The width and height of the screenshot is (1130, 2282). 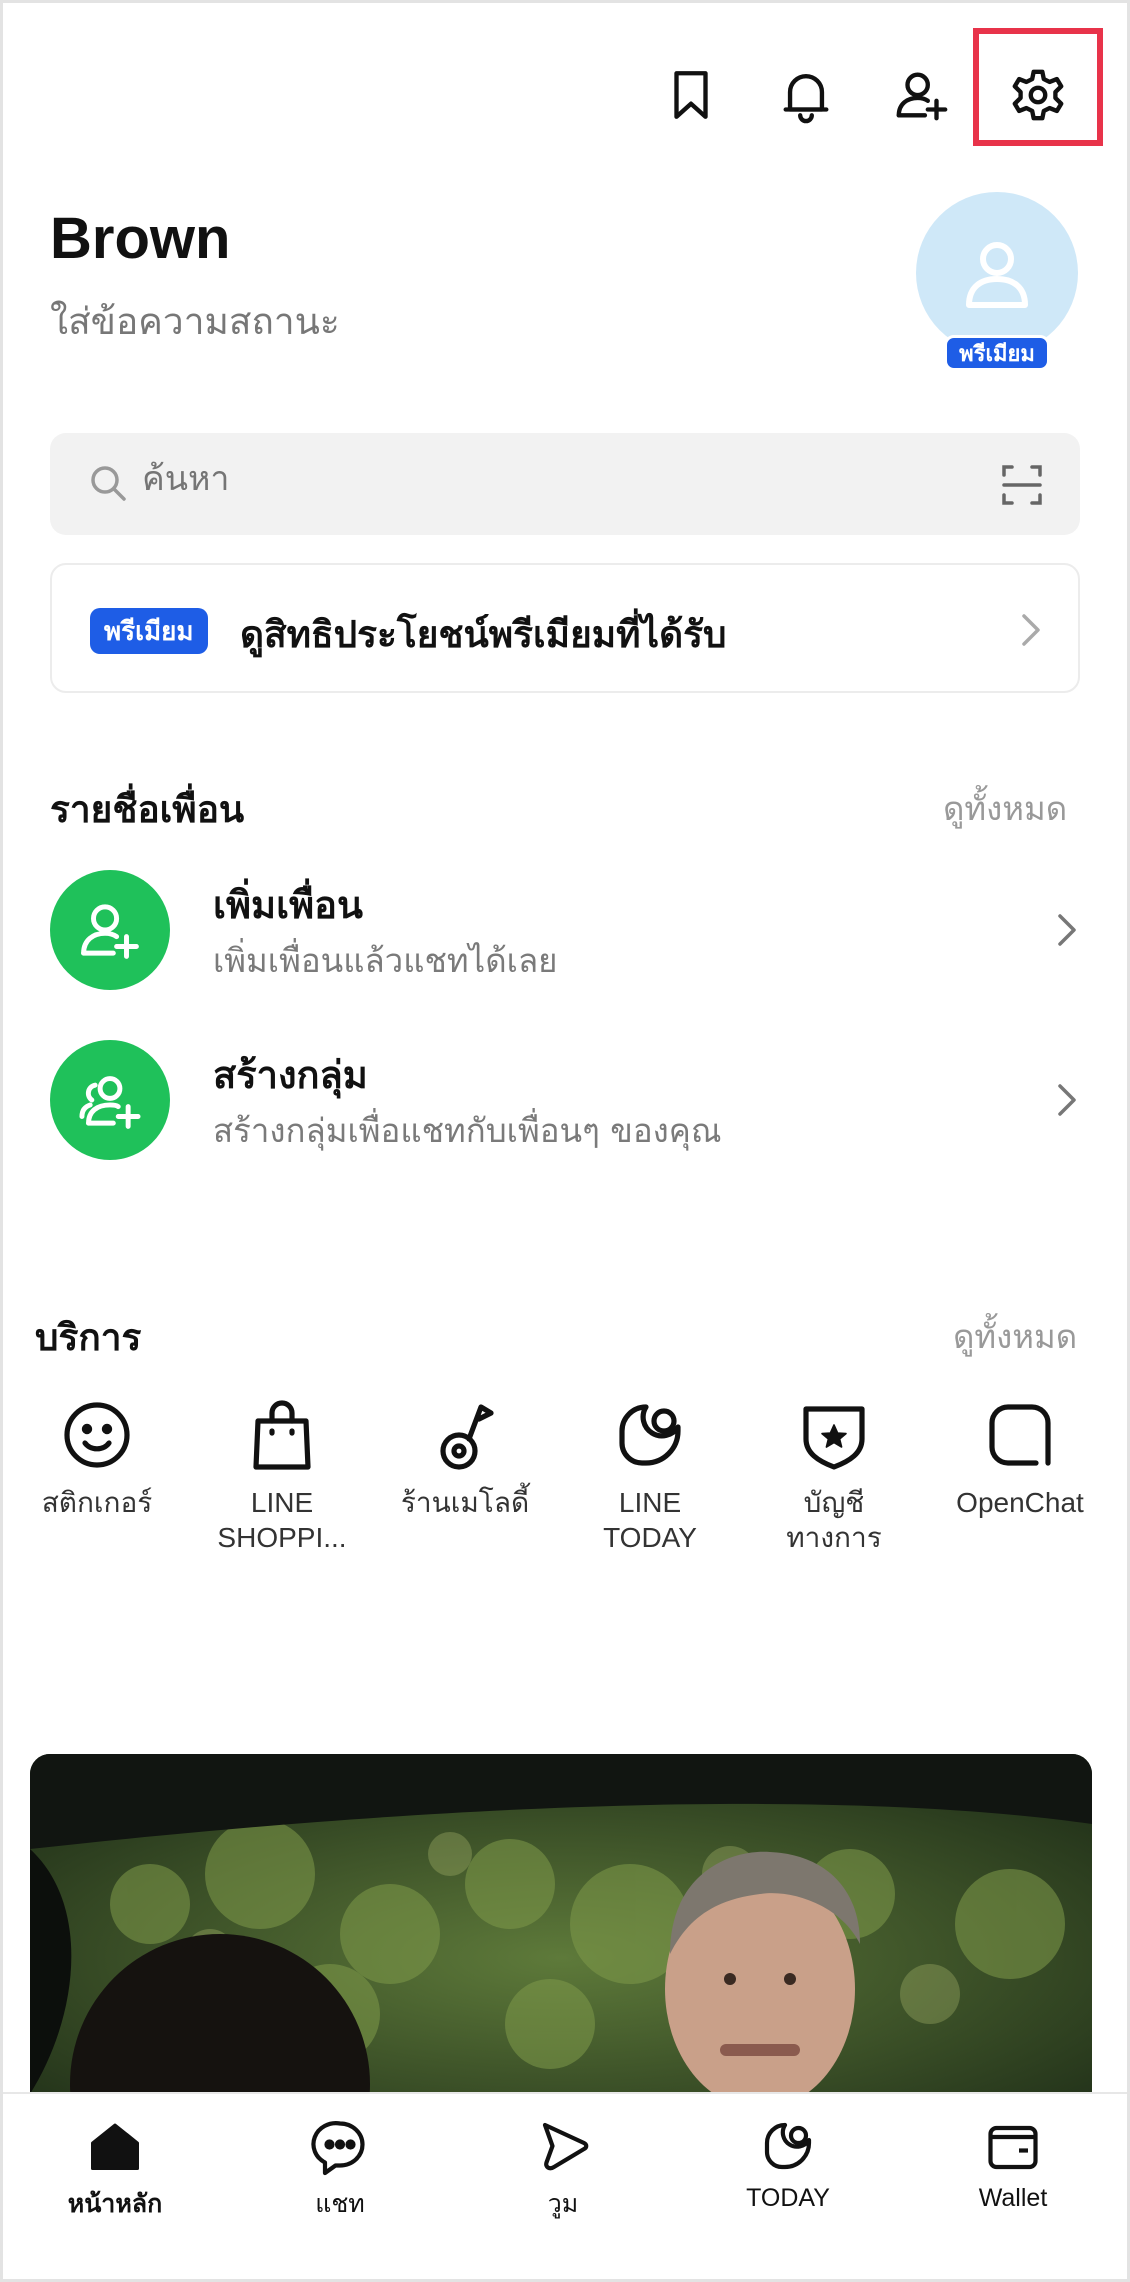 What do you see at coordinates (650, 1475) in the screenshot?
I see `service-line-today: LINE TODAY` at bounding box center [650, 1475].